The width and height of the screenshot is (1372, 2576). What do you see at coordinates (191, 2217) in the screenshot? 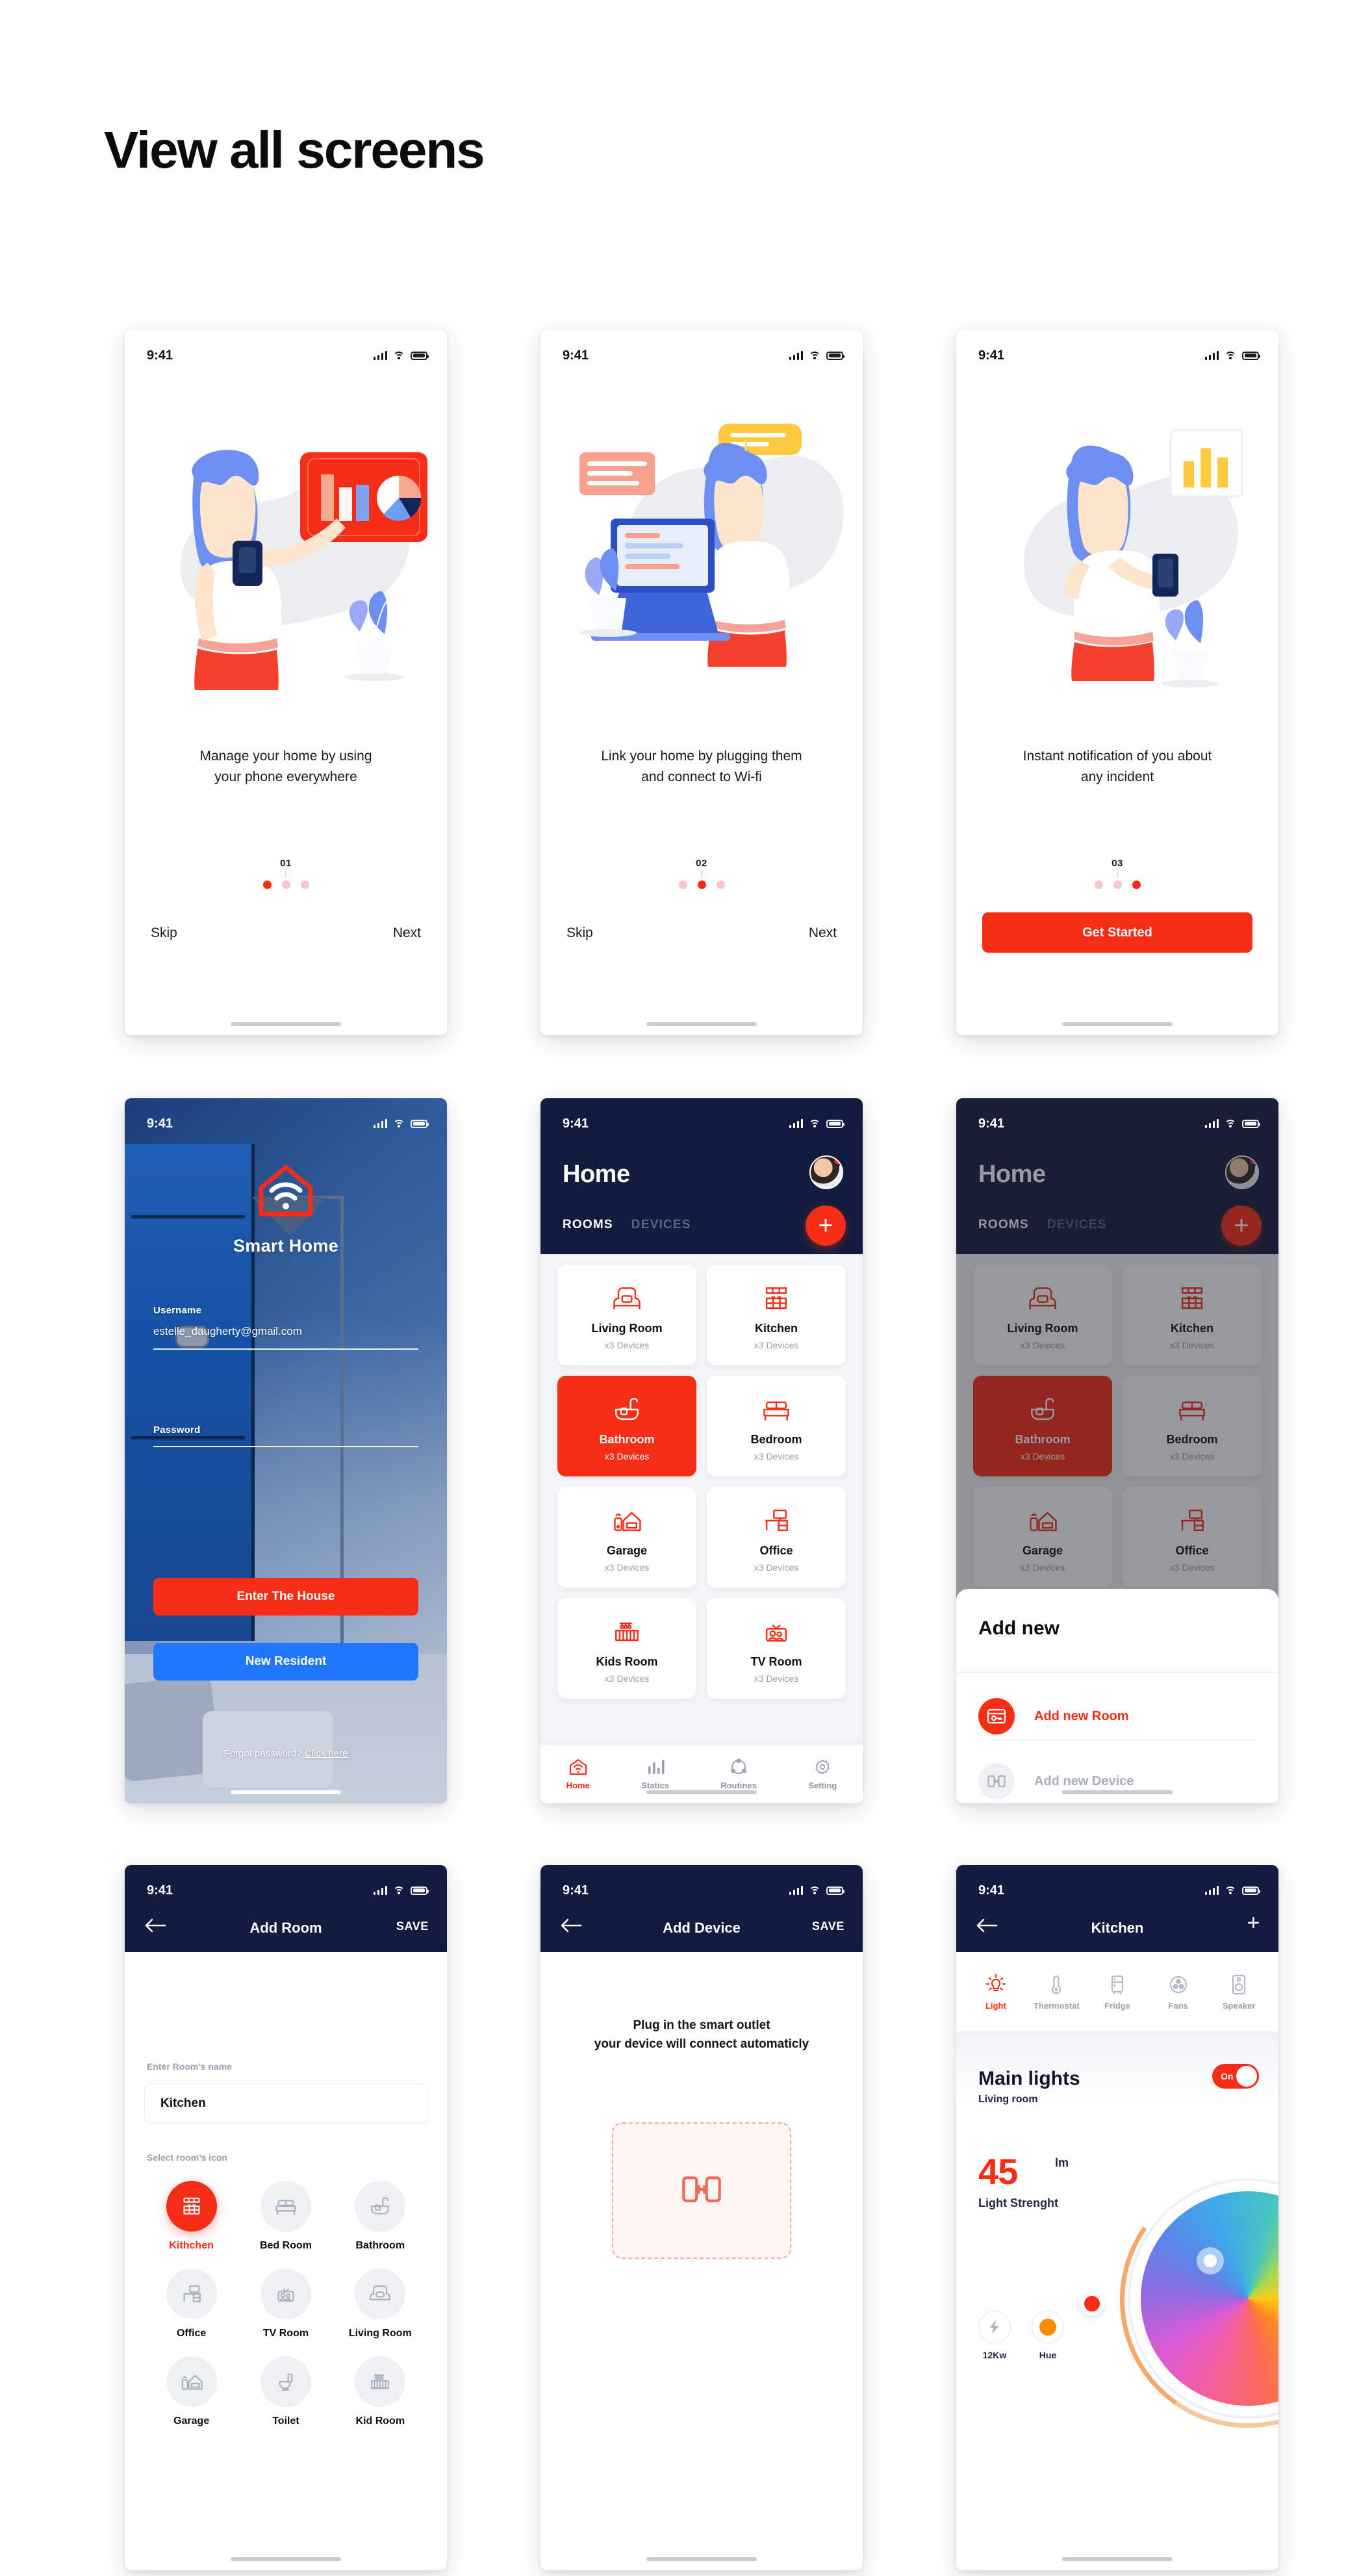
I see `room-icon-option-kitchen: Kithchen` at bounding box center [191, 2217].